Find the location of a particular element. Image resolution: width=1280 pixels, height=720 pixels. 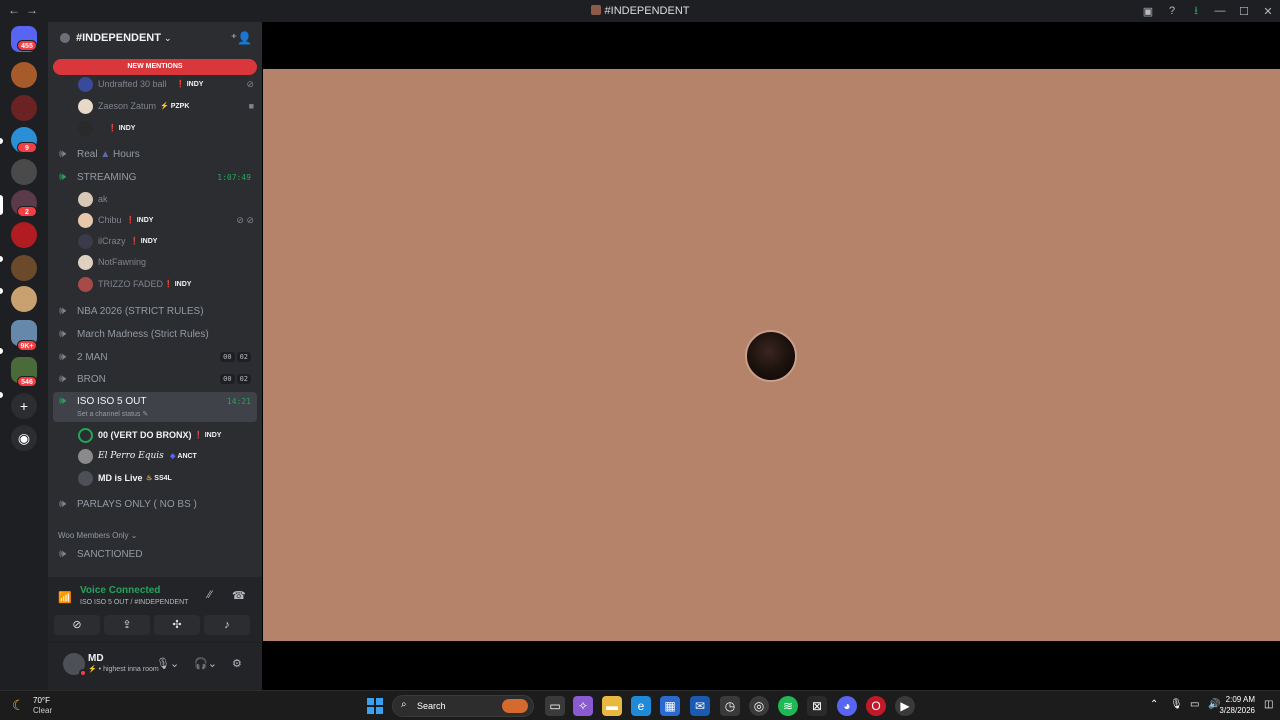

voice-channel-bron: 🕪 BRON 00 02 is located at coordinates (155, 379).